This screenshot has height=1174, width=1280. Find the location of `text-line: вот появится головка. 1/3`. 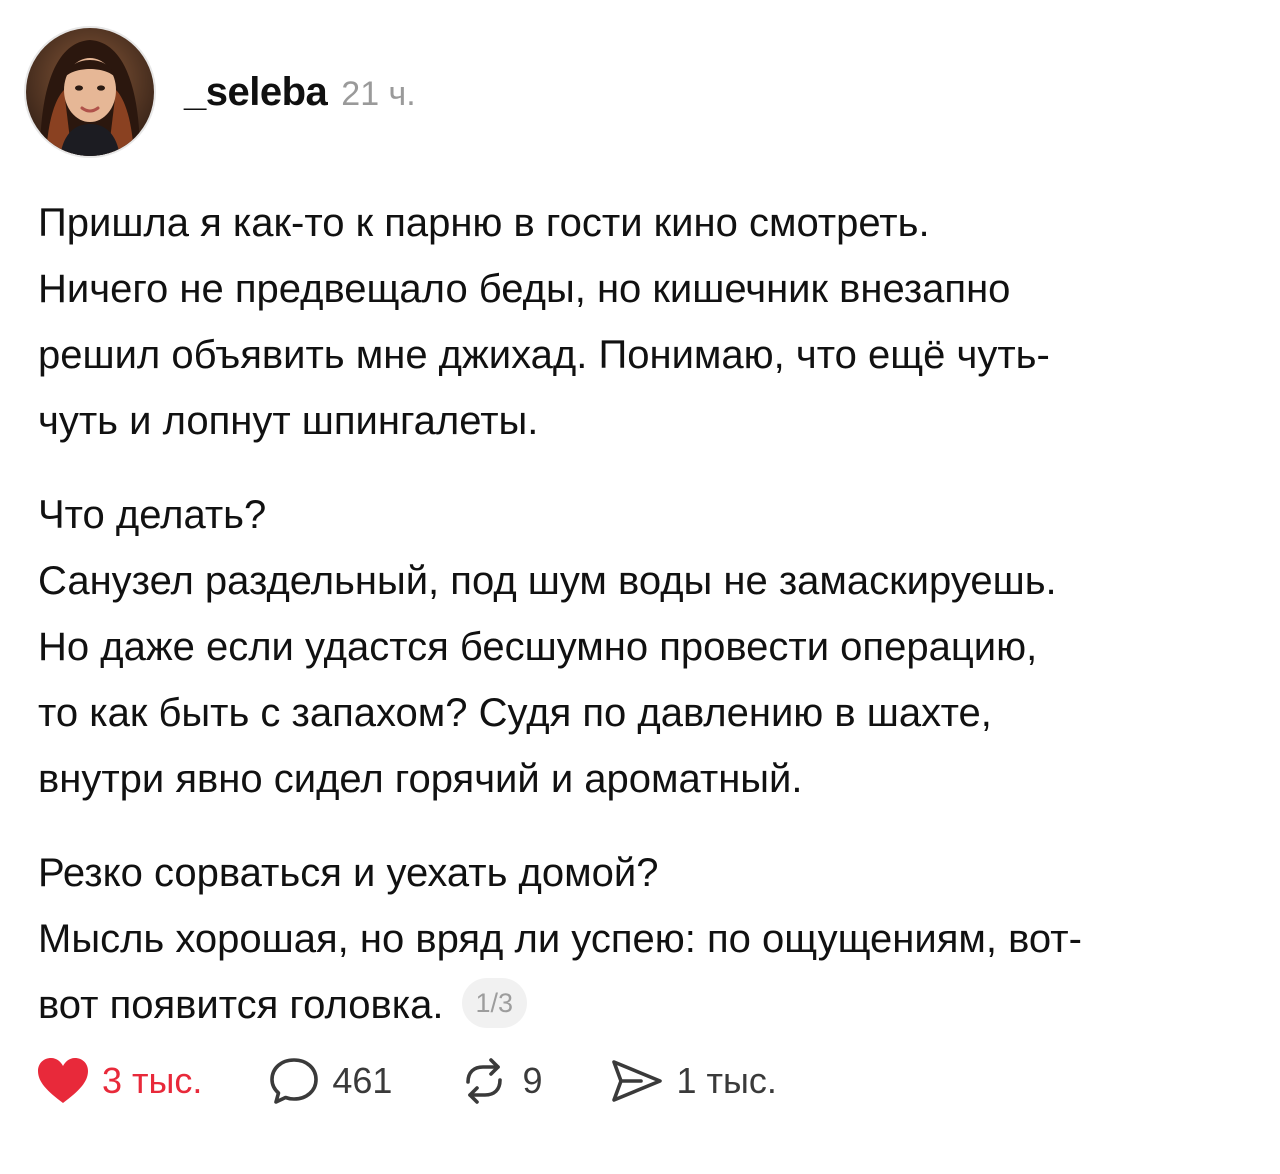

text-line: вот появится головка. 1/3 is located at coordinates (648, 1005).